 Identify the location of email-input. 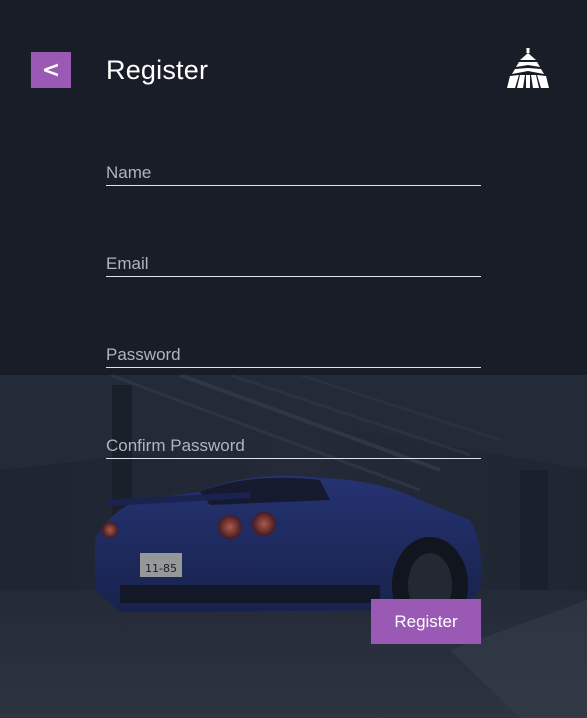
(293, 264).